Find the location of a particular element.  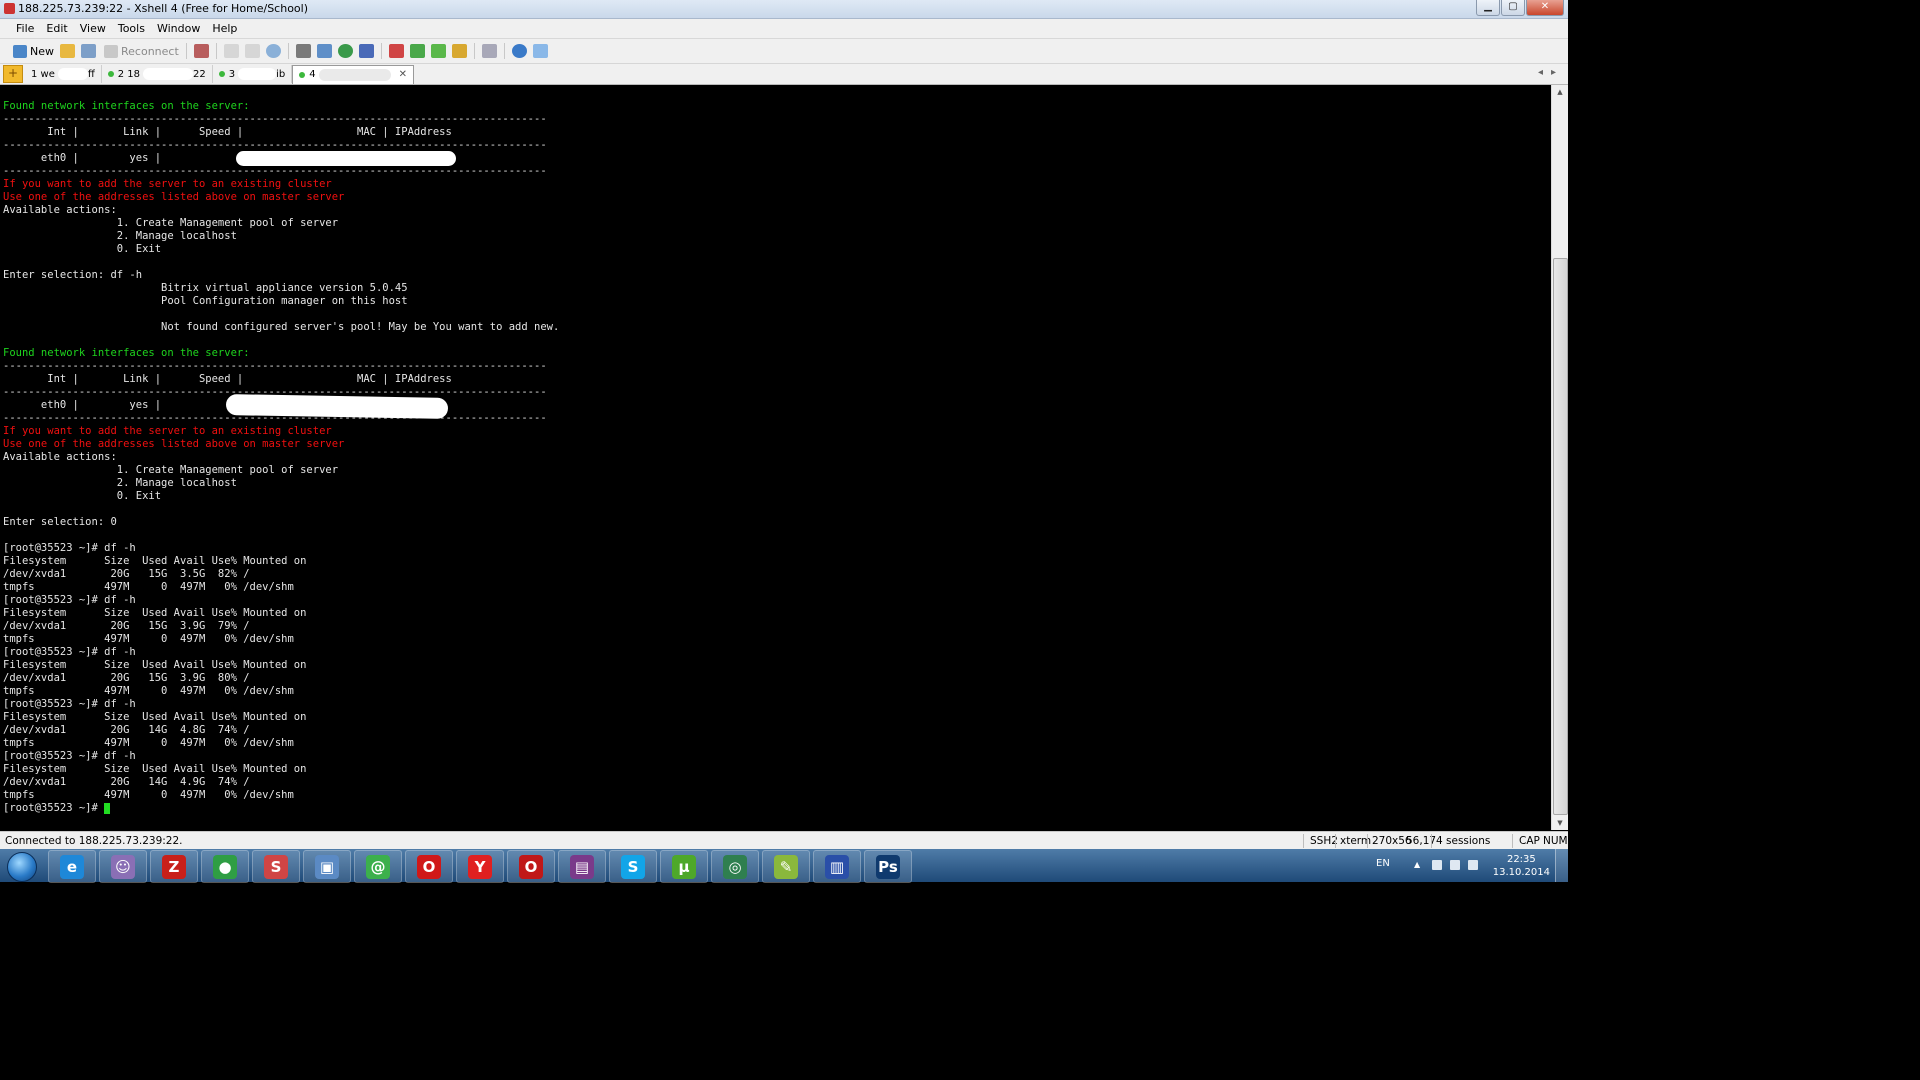

minimize-button: ▁ is located at coordinates (1488, 8).